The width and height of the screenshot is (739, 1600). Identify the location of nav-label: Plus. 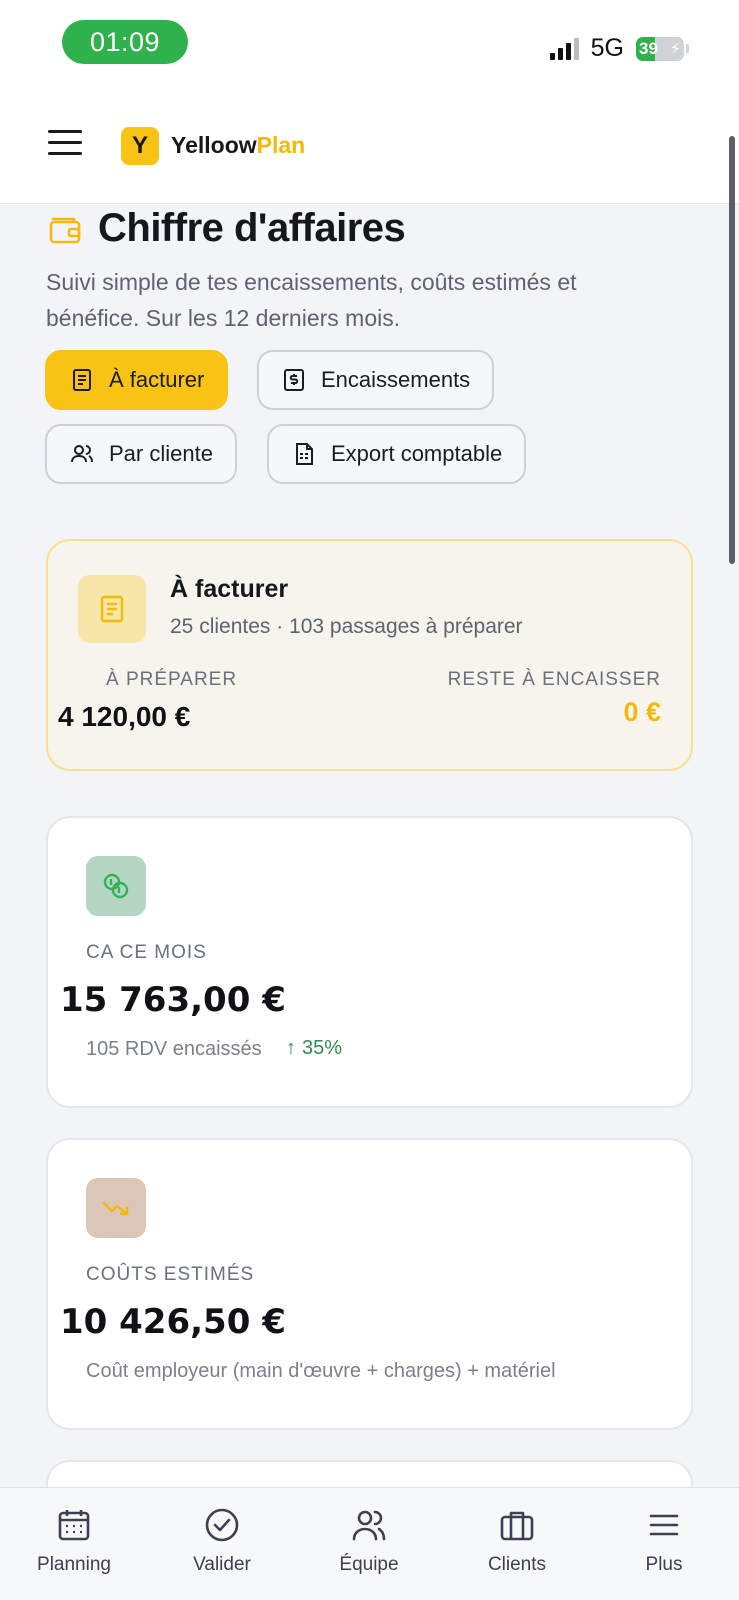
(664, 1564).